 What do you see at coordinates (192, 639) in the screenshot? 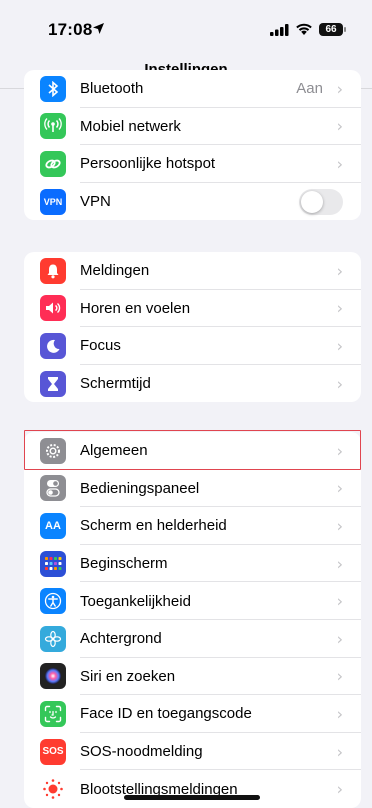
I see `settings-row-achtergrond: Achtergrond ›` at bounding box center [192, 639].